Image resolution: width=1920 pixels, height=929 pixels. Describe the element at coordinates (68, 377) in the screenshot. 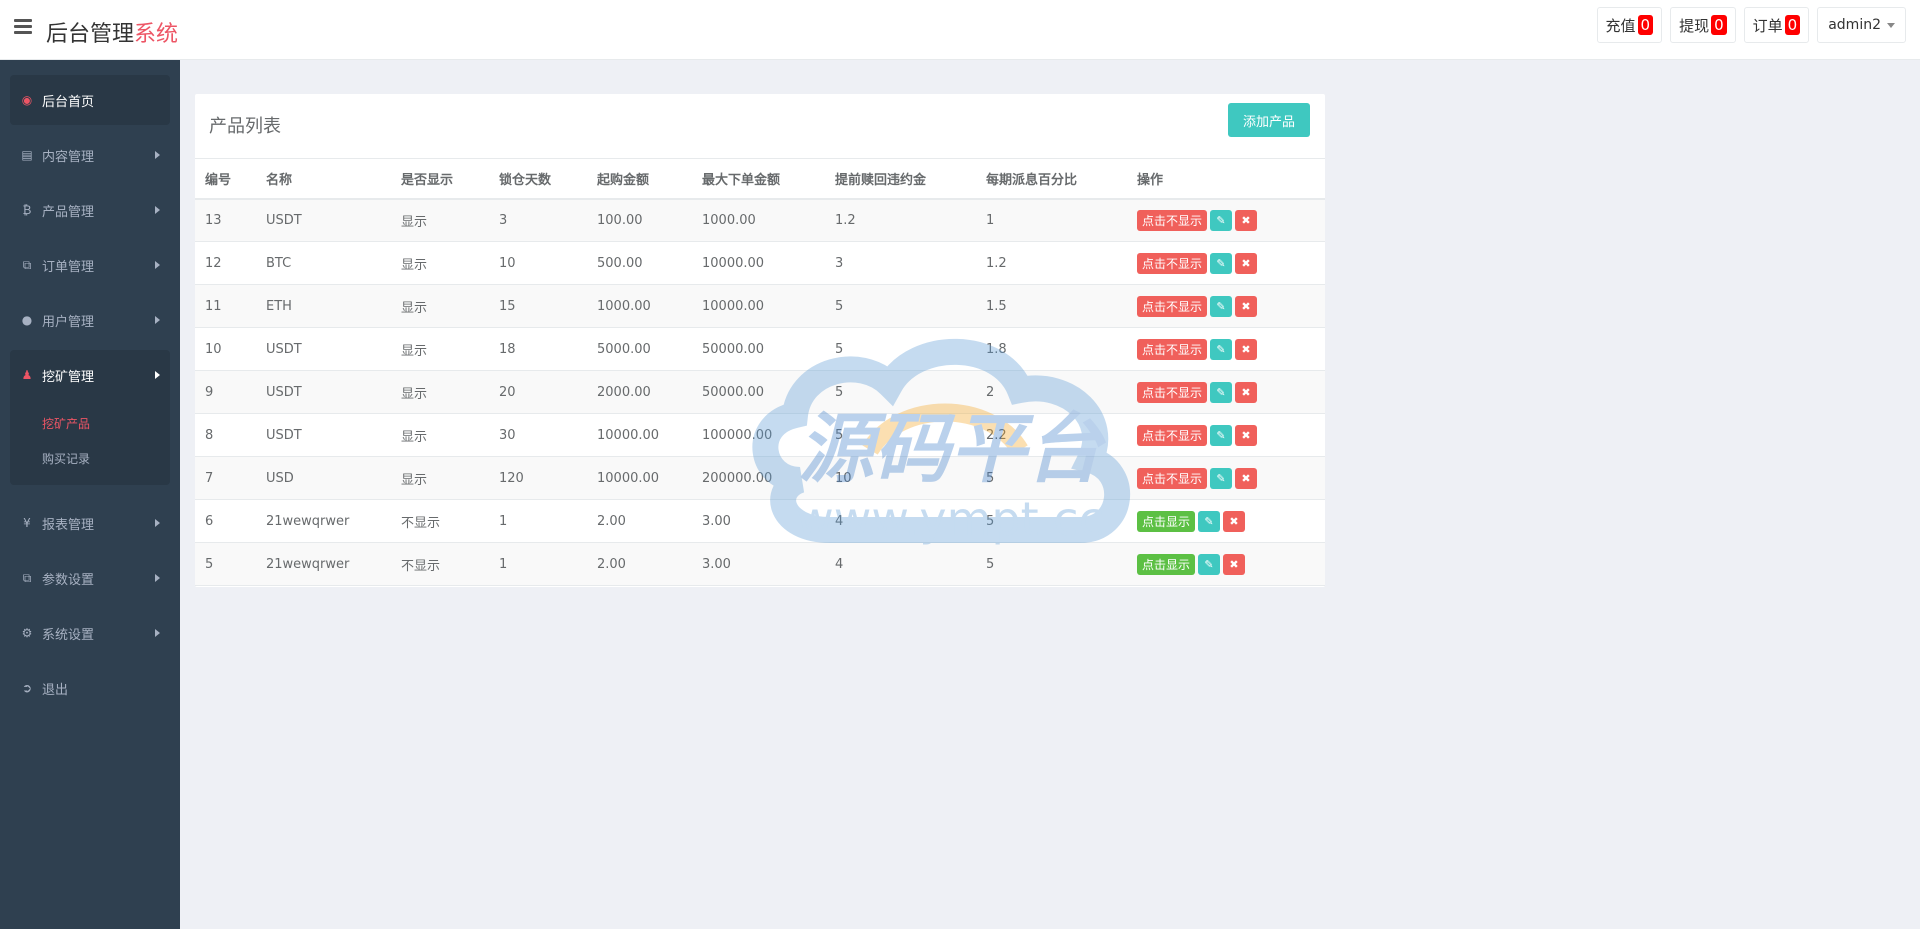

I see `sidebar-item-label: 挖矿管理` at that location.